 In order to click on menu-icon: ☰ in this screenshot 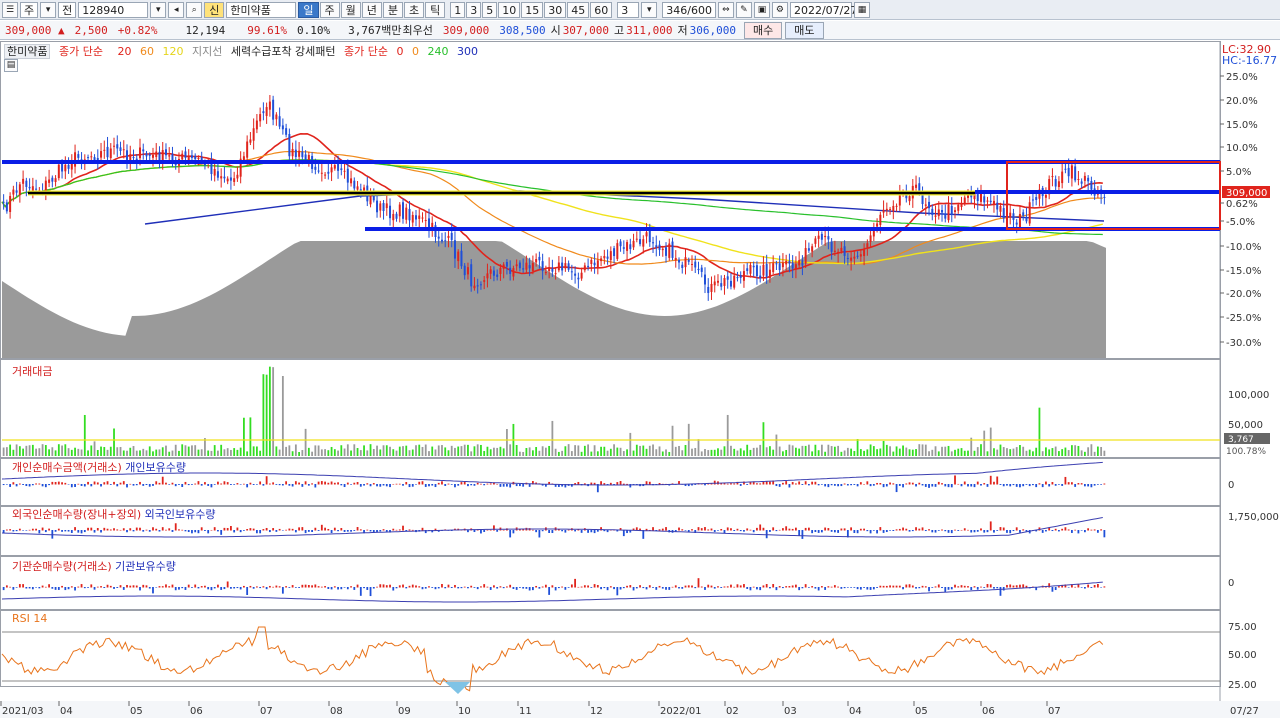, I will do `click(10, 9)`.